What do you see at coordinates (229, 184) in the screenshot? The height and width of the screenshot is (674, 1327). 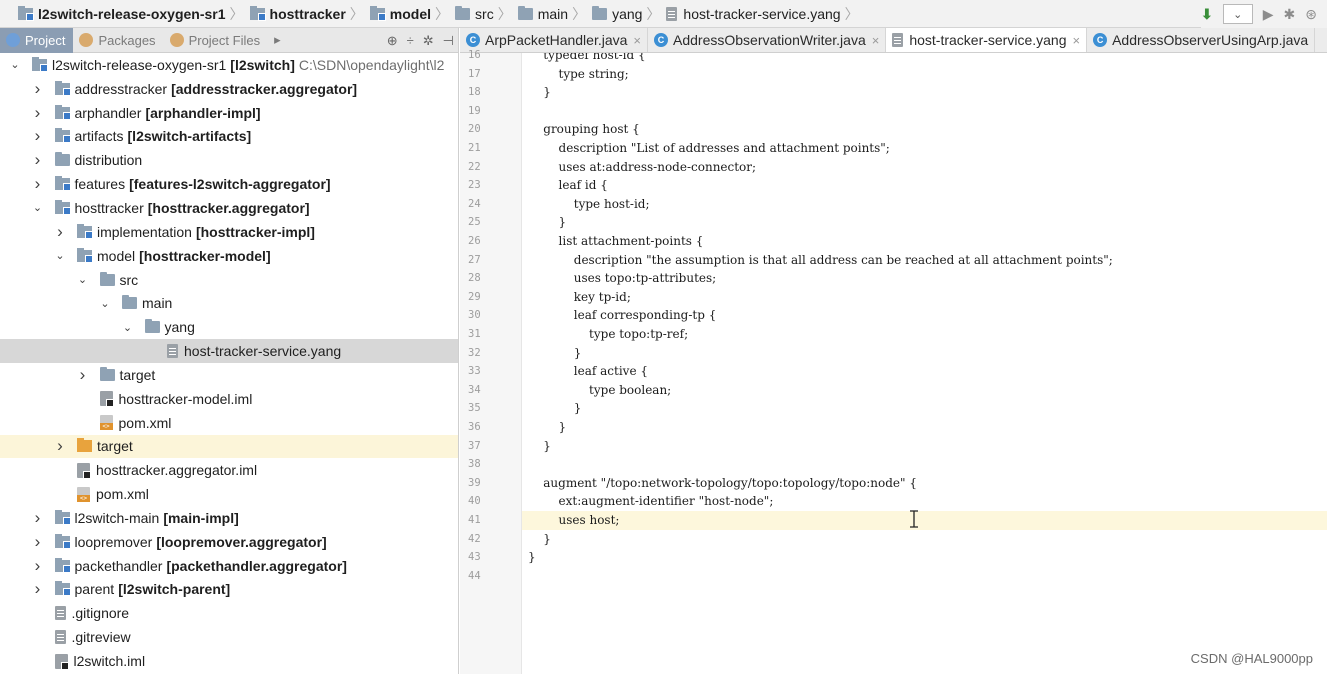 I see `tree-item: › features [features-l2switch-aggregator]` at bounding box center [229, 184].